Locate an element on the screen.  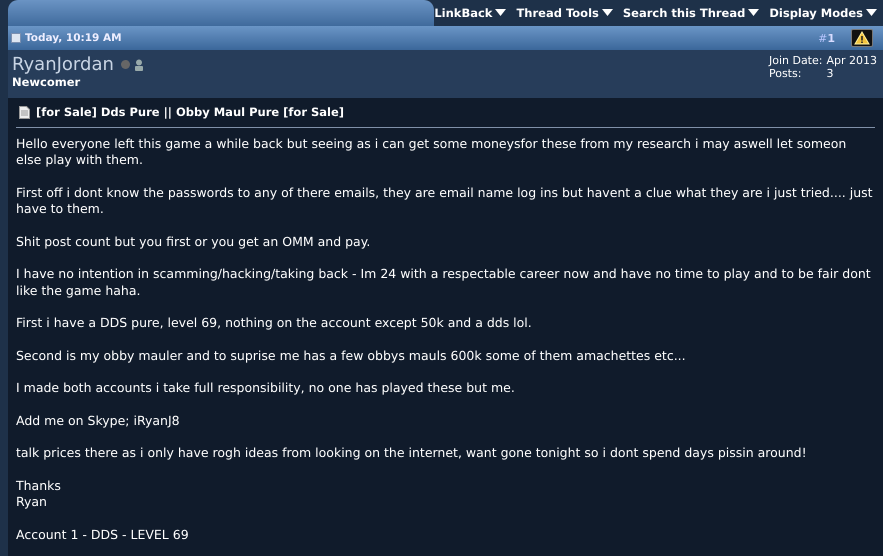
post-text: Add me on Skype; iRyanJ8 is located at coordinates (98, 420).